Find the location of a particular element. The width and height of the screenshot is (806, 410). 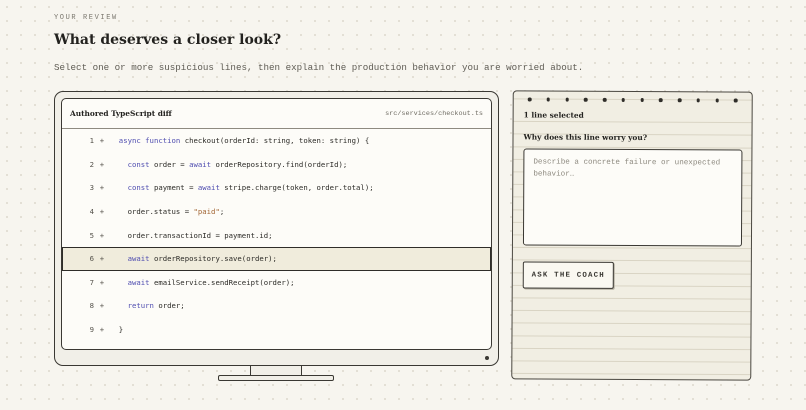

code-text: stripe.charge(token, order.total); is located at coordinates (296, 188).